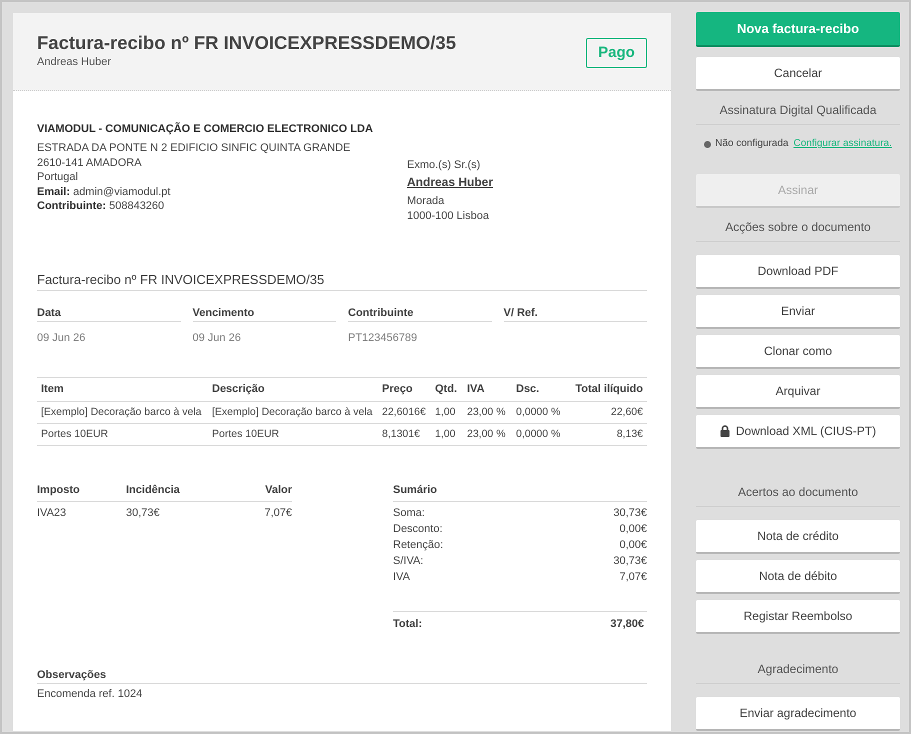 This screenshot has height=734, width=911. I want to click on table-cell: 7,07€, so click(254, 511).